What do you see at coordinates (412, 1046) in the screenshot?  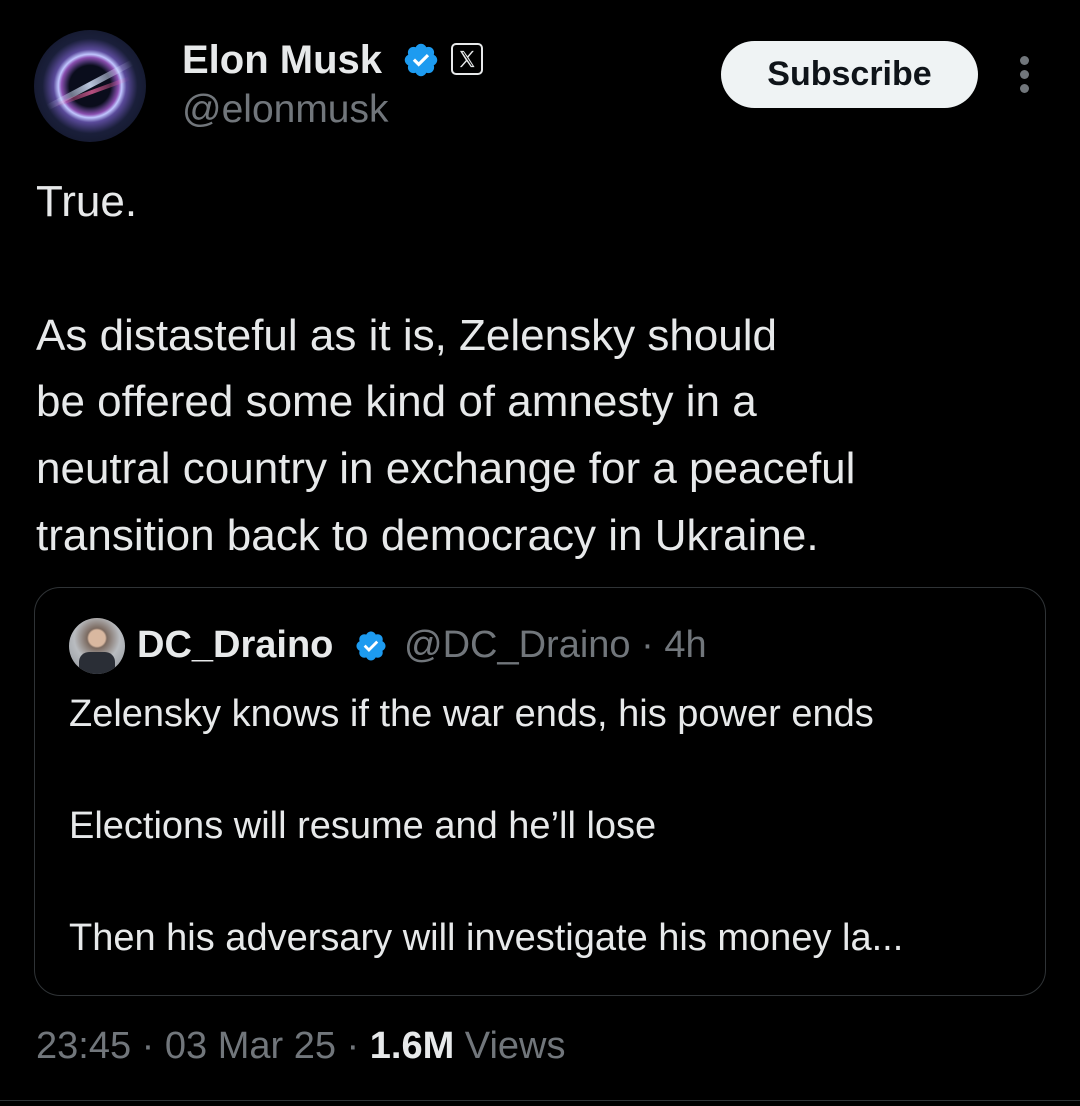 I see `views-count: 1.6M` at bounding box center [412, 1046].